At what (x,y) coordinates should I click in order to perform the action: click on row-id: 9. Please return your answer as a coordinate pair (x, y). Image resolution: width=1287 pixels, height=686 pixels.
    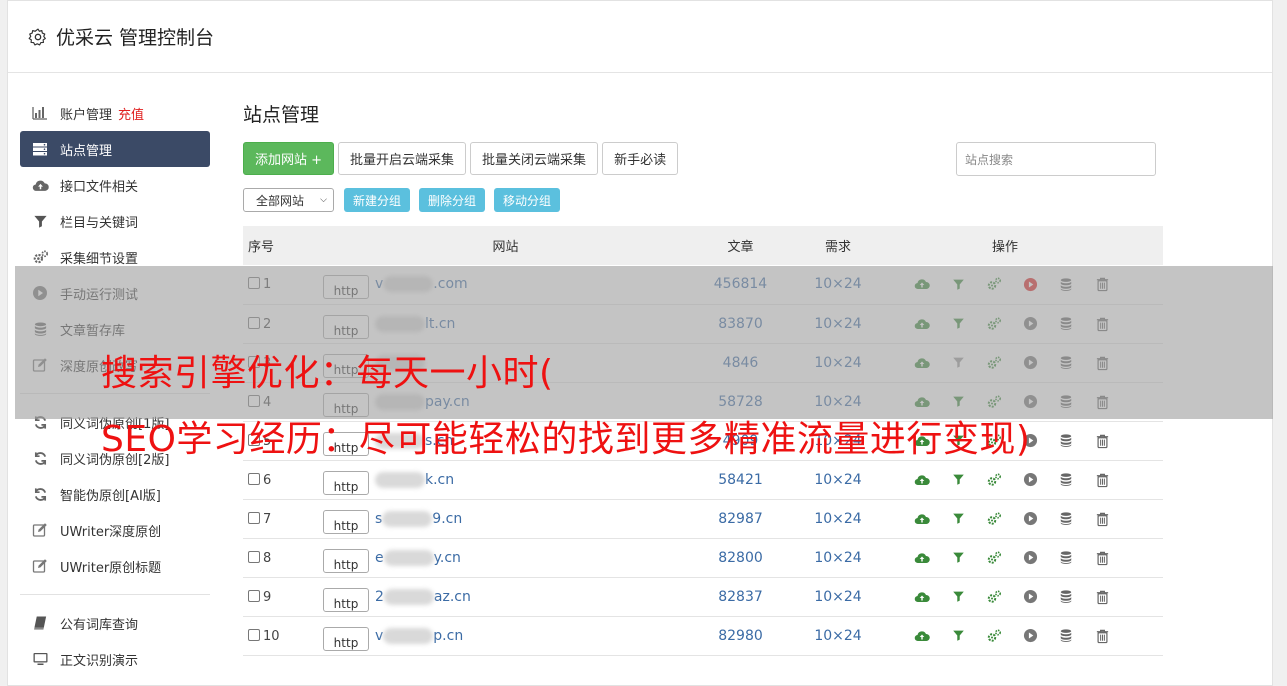
    Looking at the image, I should click on (267, 597).